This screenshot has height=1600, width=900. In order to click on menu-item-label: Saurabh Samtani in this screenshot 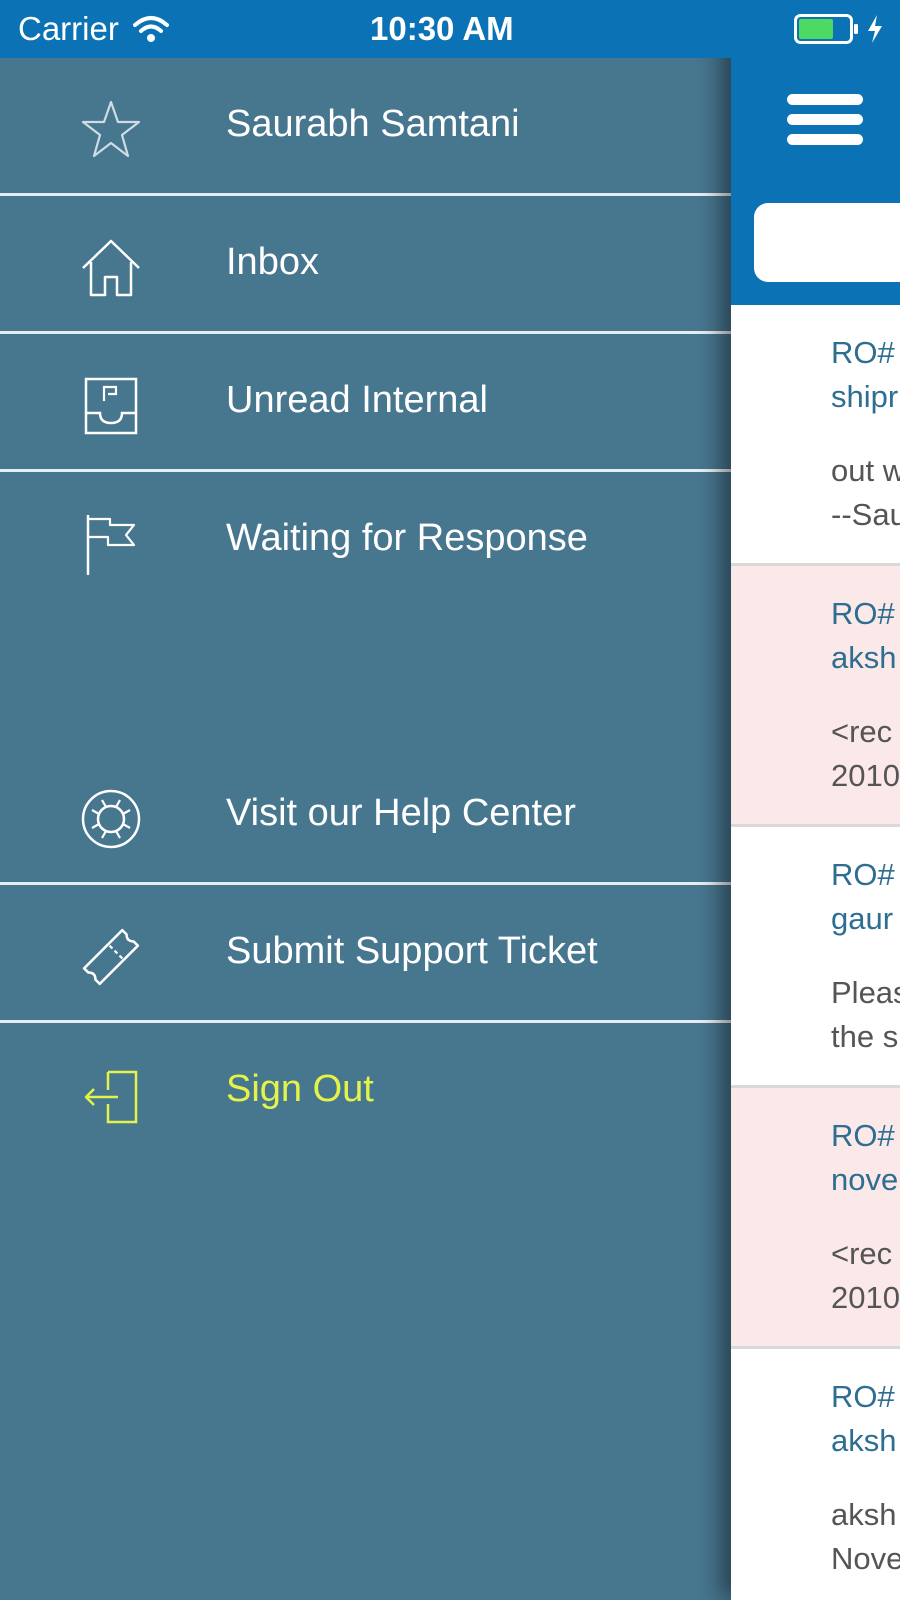, I will do `click(373, 124)`.